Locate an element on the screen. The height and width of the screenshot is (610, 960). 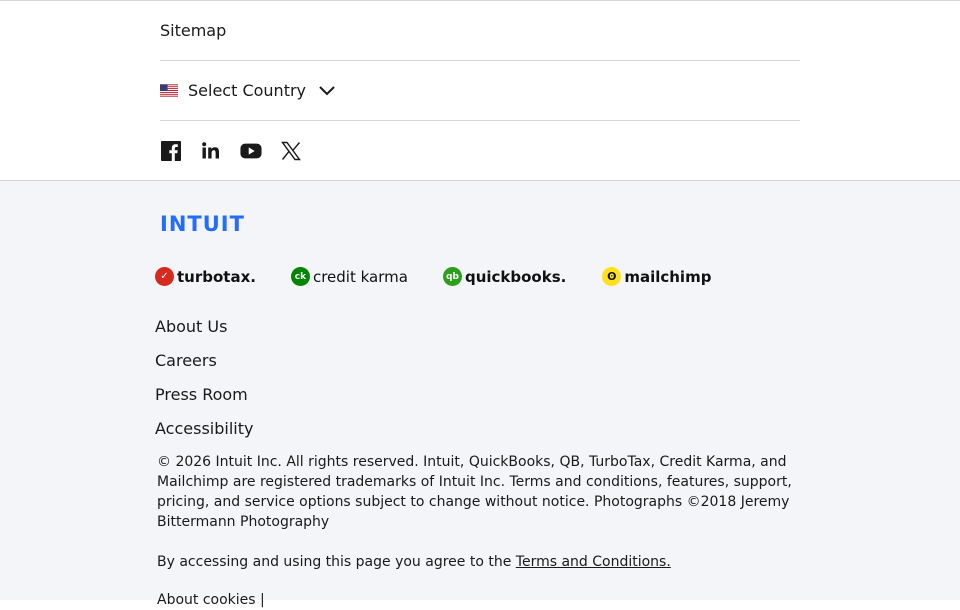
turbotax-logo: ✓ turbotax. is located at coordinates (205, 276).